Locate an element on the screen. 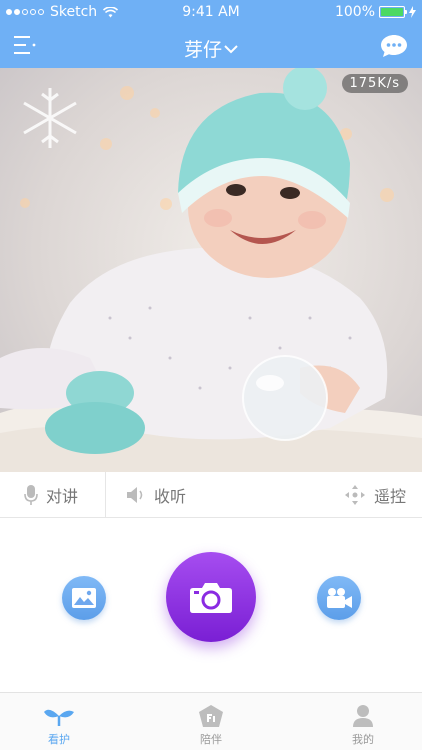  listen-button: 收听 is located at coordinates (156, 495).